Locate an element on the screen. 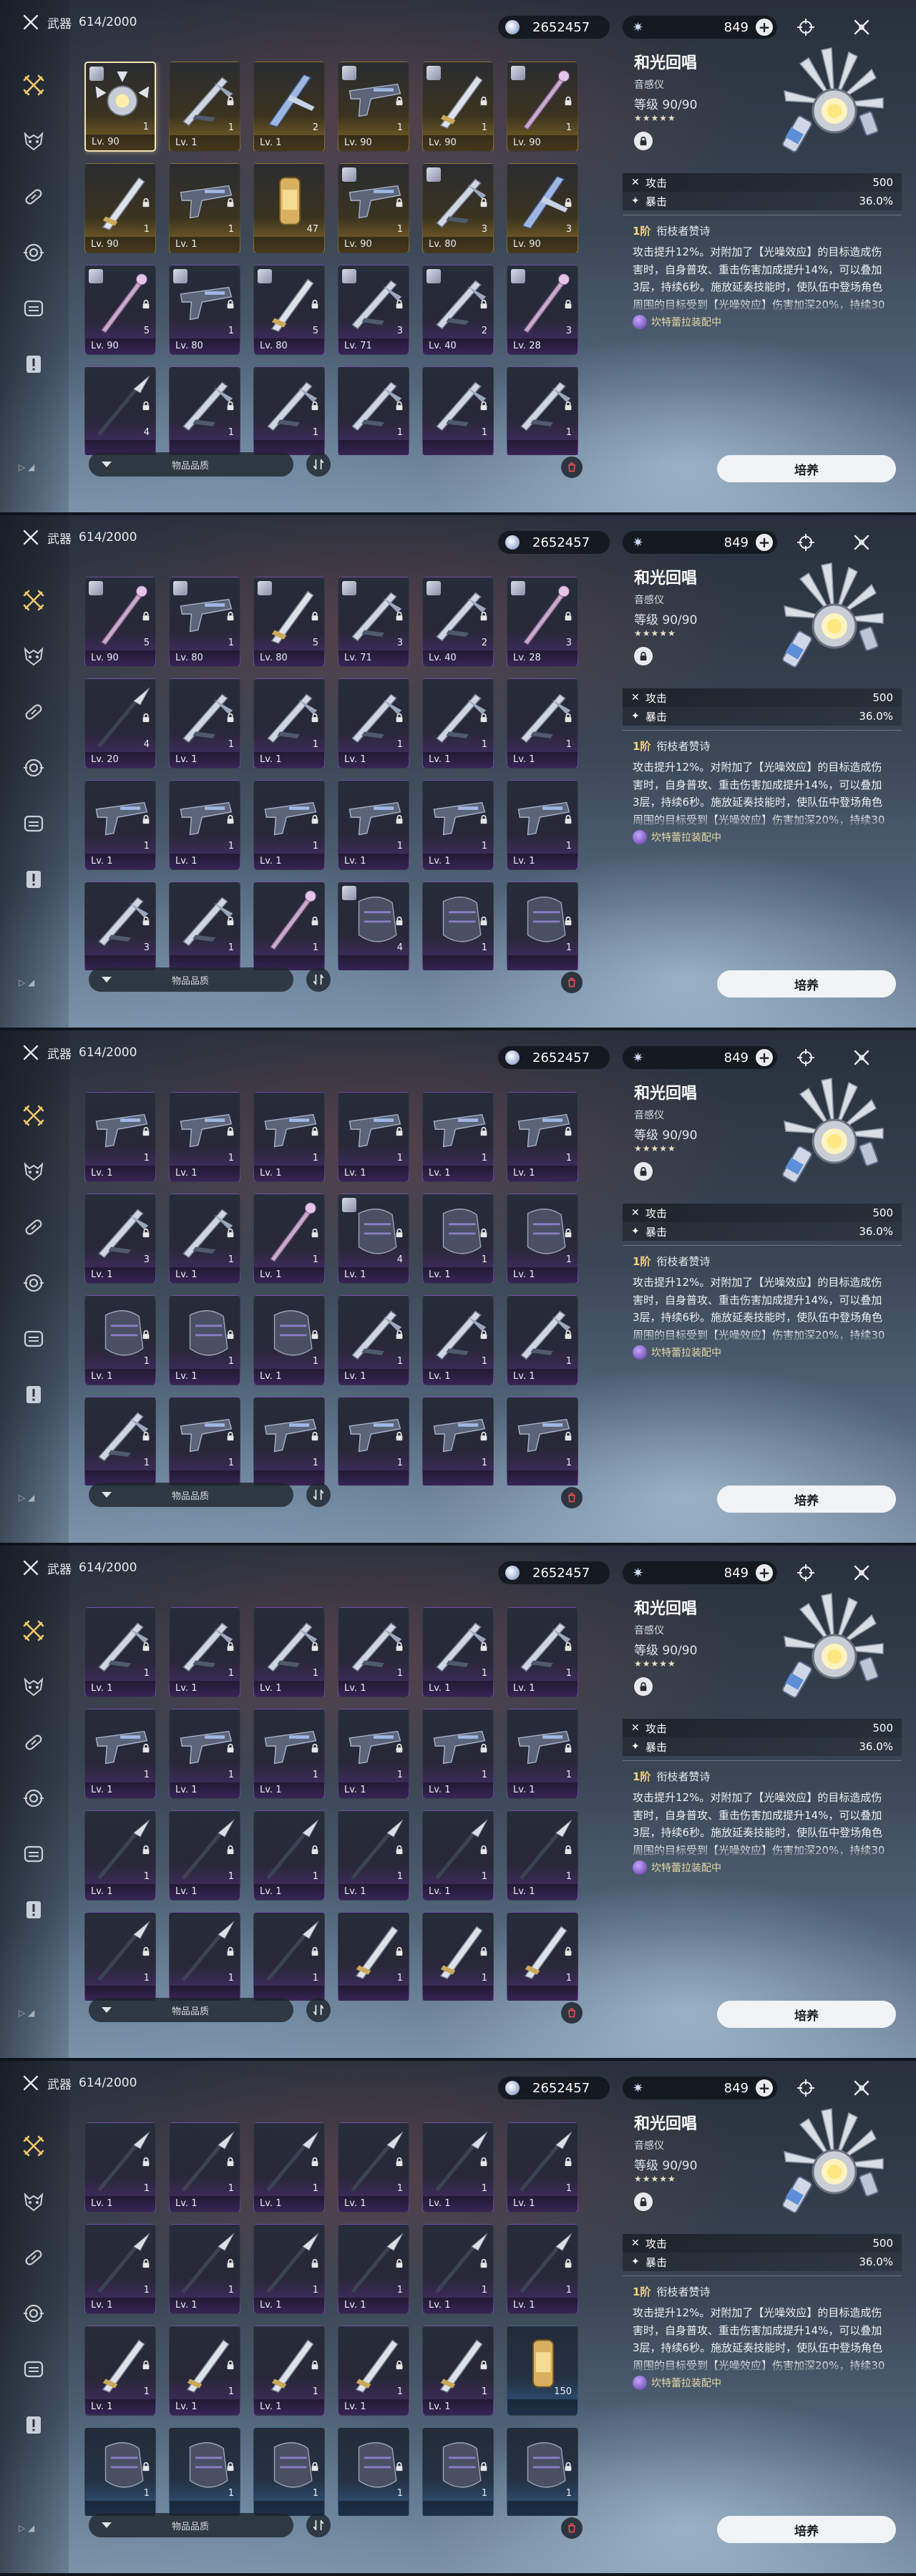 Image resolution: width=916 pixels, height=2576 pixels. weapon-slot: 3 Lv. 71 is located at coordinates (373, 310).